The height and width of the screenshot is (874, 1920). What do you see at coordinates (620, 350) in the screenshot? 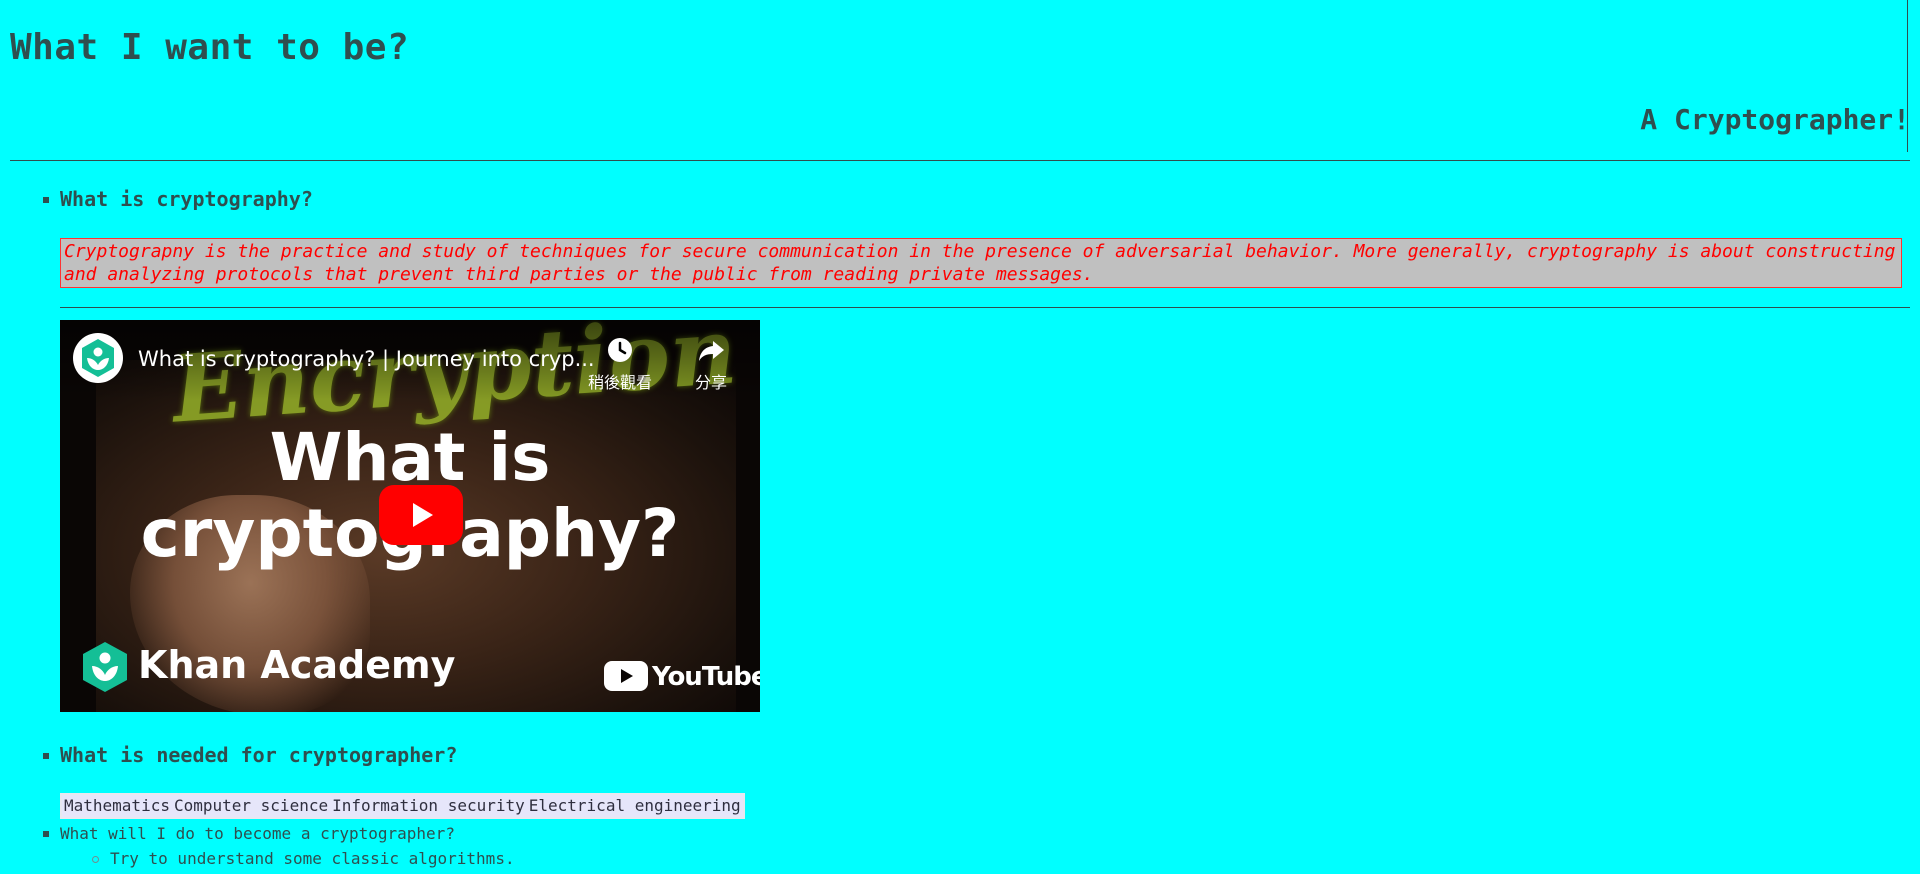
I see `clock-icon` at bounding box center [620, 350].